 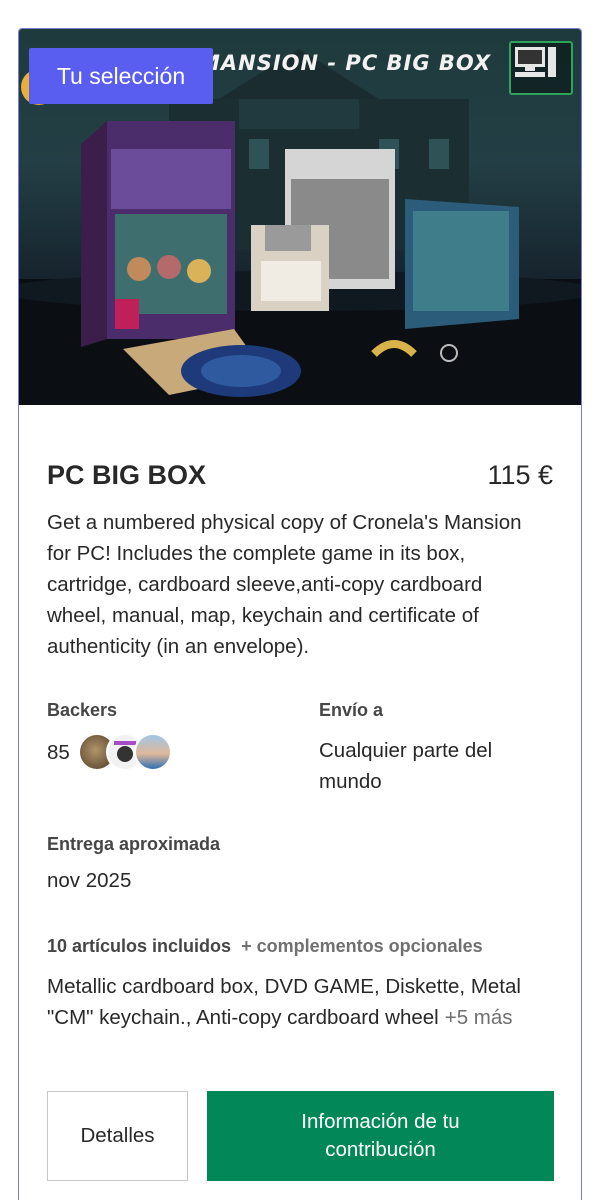 I want to click on backers-section: Backers 85, so click(x=109, y=735).